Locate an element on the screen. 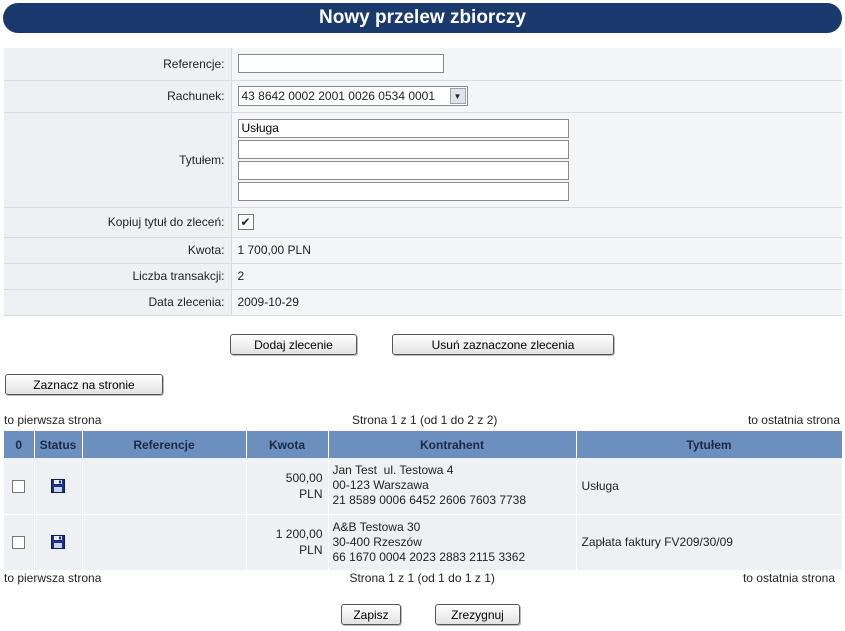  page-info: Strona 1 z 1 (od 1 do 1 z 1) is located at coordinates (422, 578).